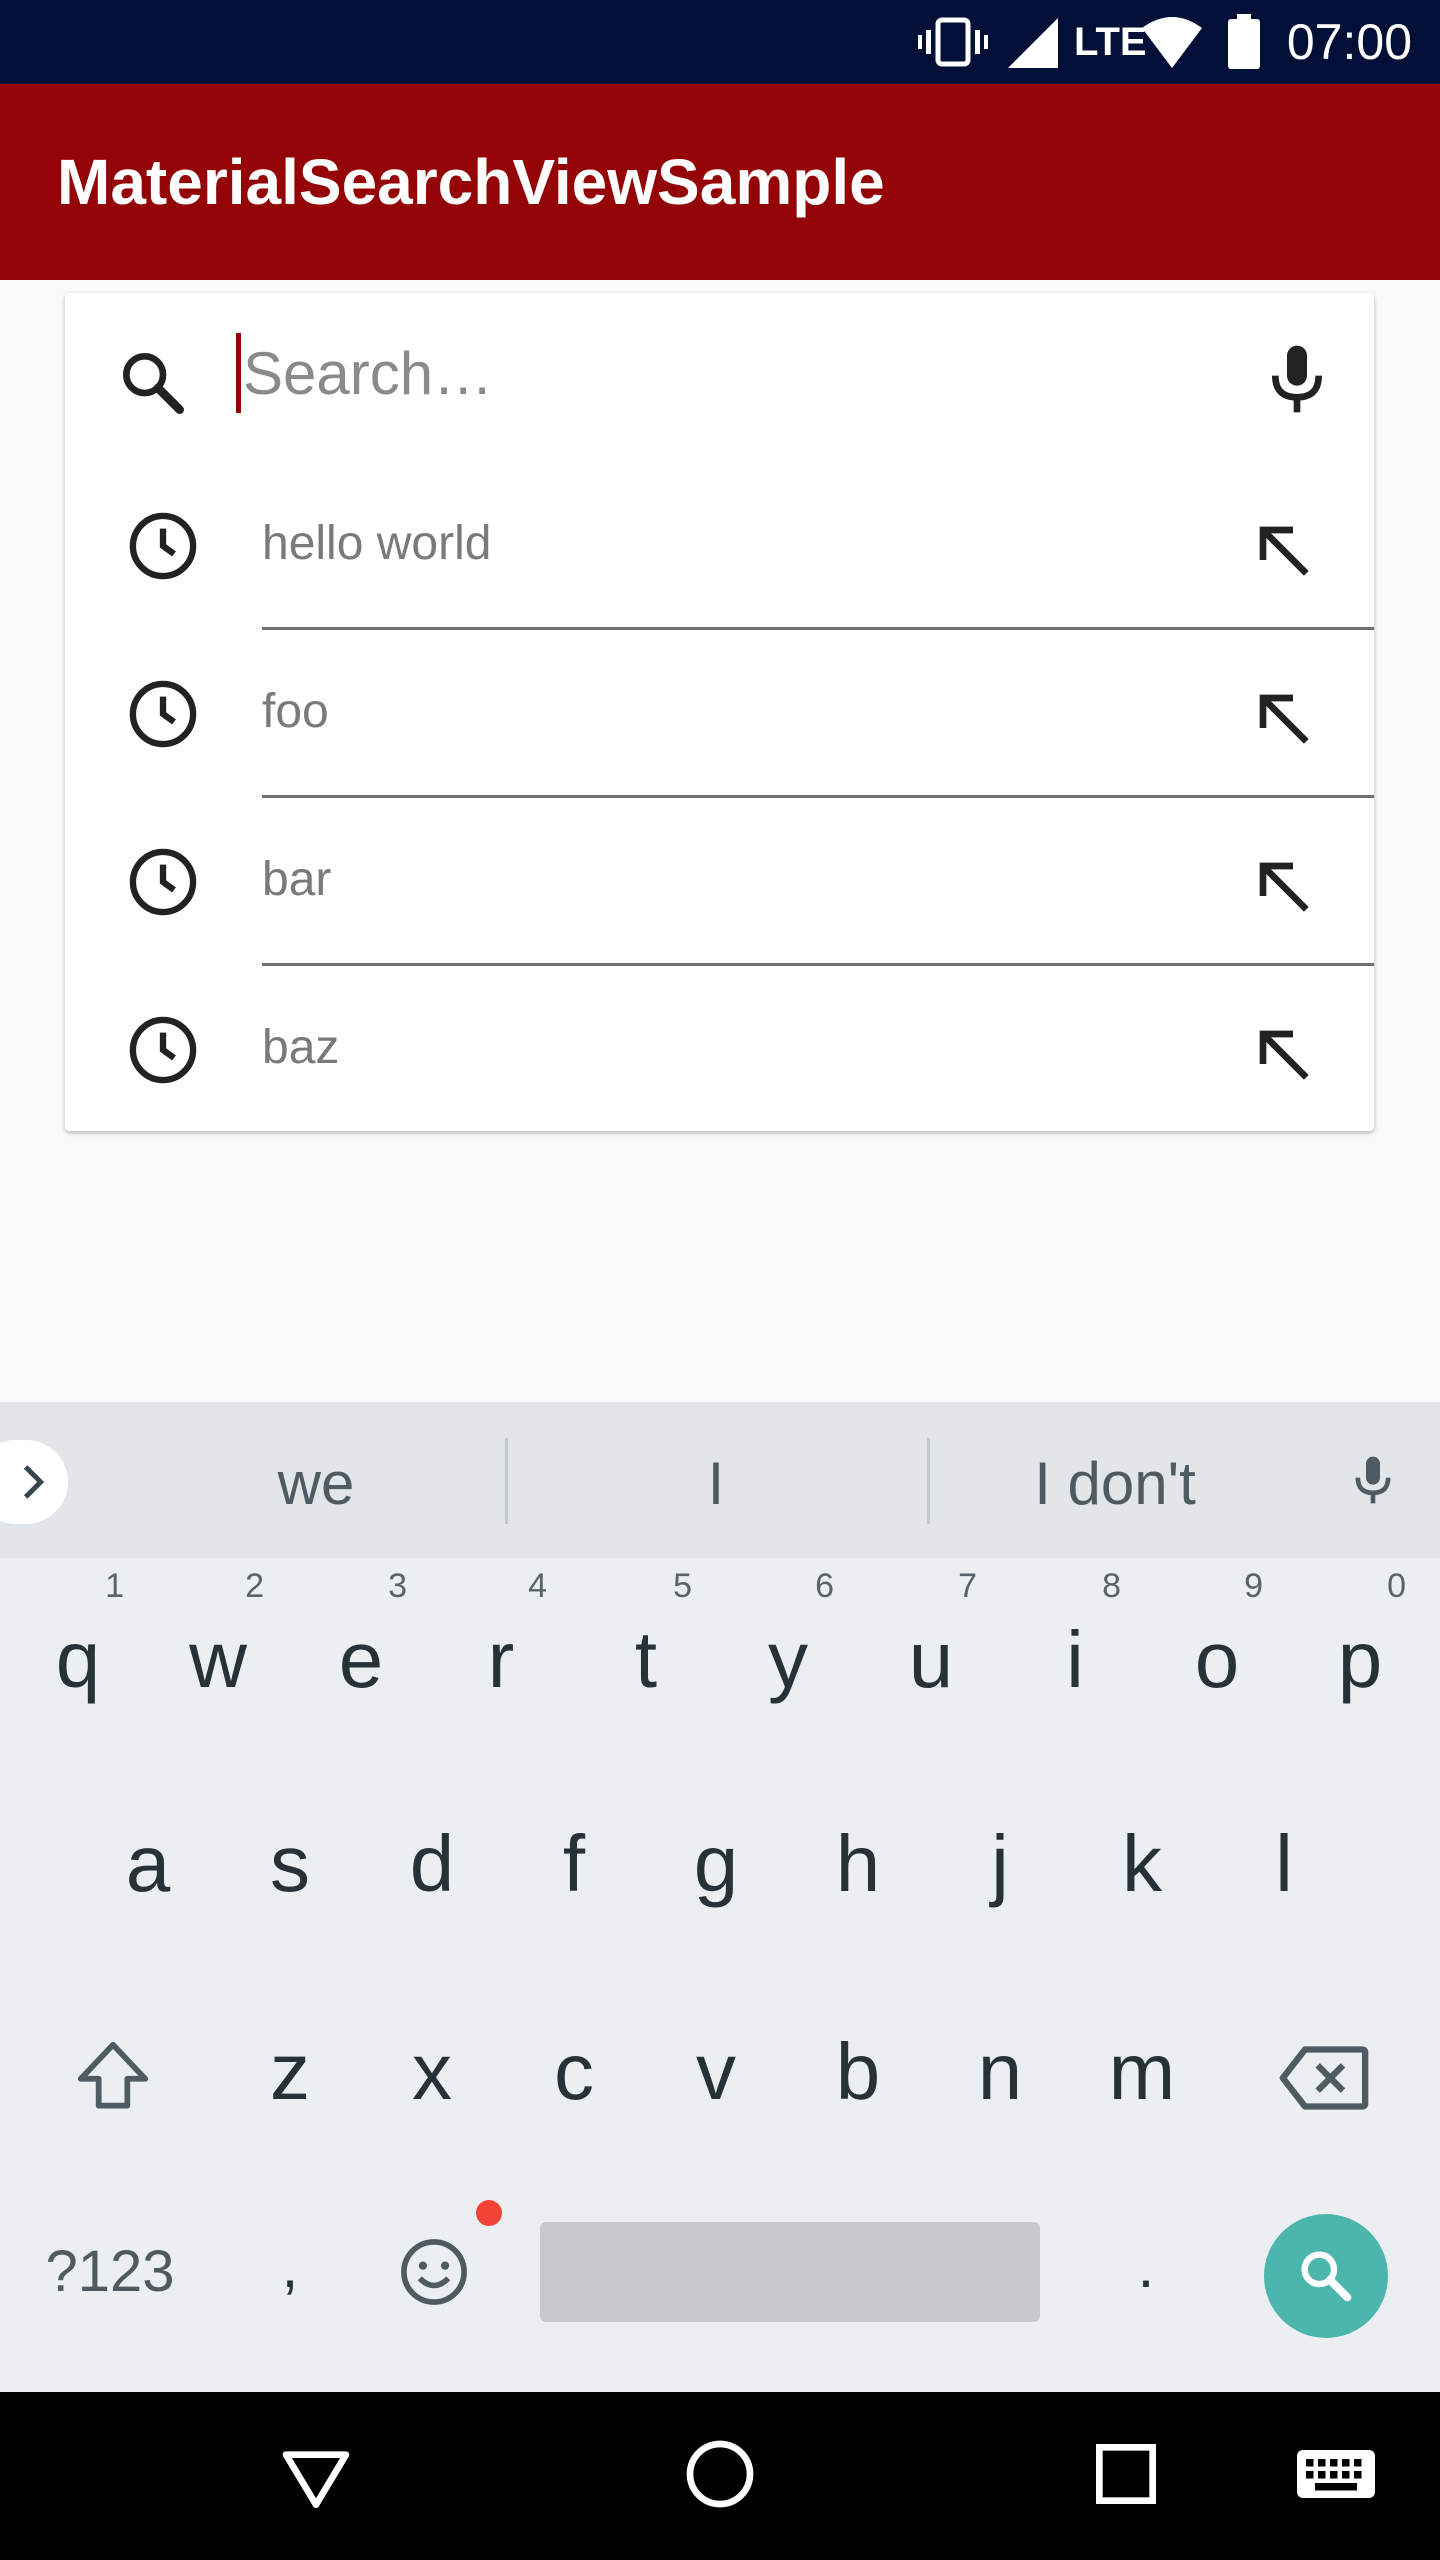 This screenshot has height=2560, width=1440. Describe the element at coordinates (471, 182) in the screenshot. I see `app-title: MaterialSearchViewSample` at that location.